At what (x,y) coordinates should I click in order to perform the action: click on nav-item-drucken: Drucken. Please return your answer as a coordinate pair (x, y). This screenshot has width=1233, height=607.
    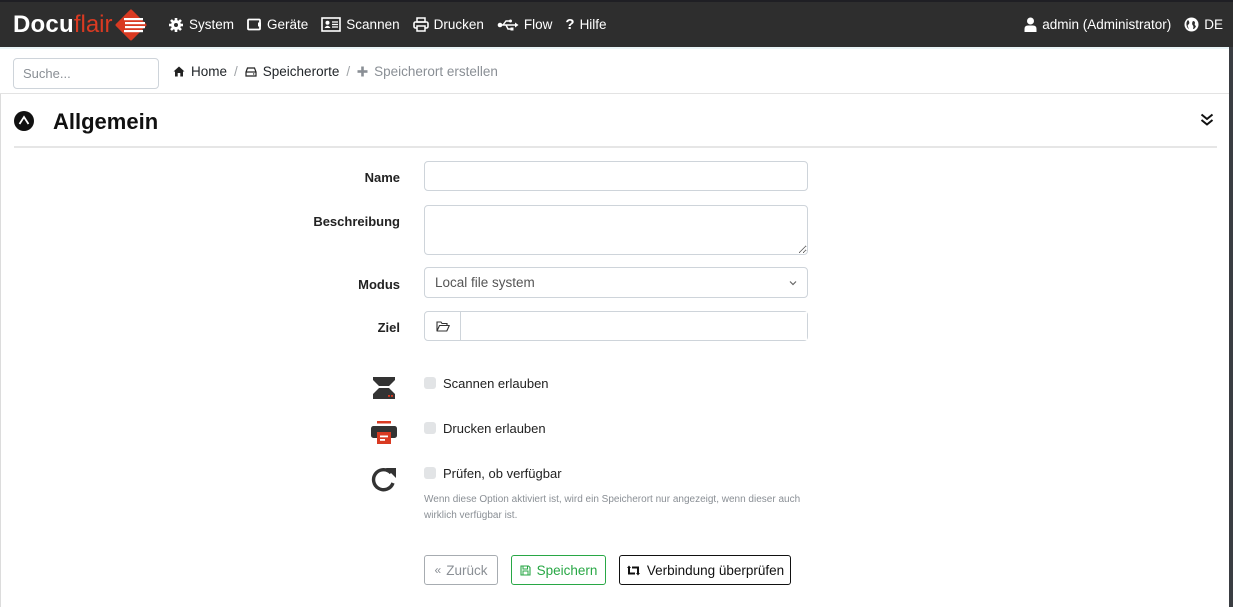
    Looking at the image, I should click on (448, 24).